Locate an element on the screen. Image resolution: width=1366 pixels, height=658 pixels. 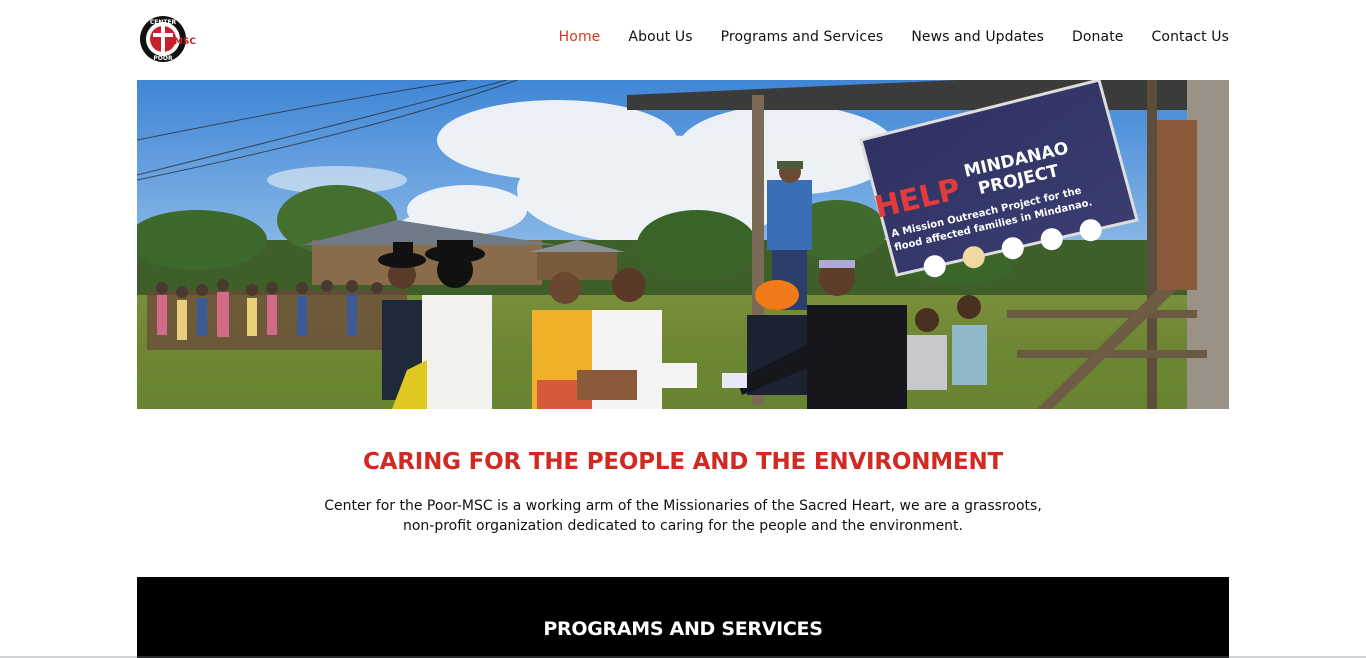
nav-donate: Donate is located at coordinates (1098, 37).